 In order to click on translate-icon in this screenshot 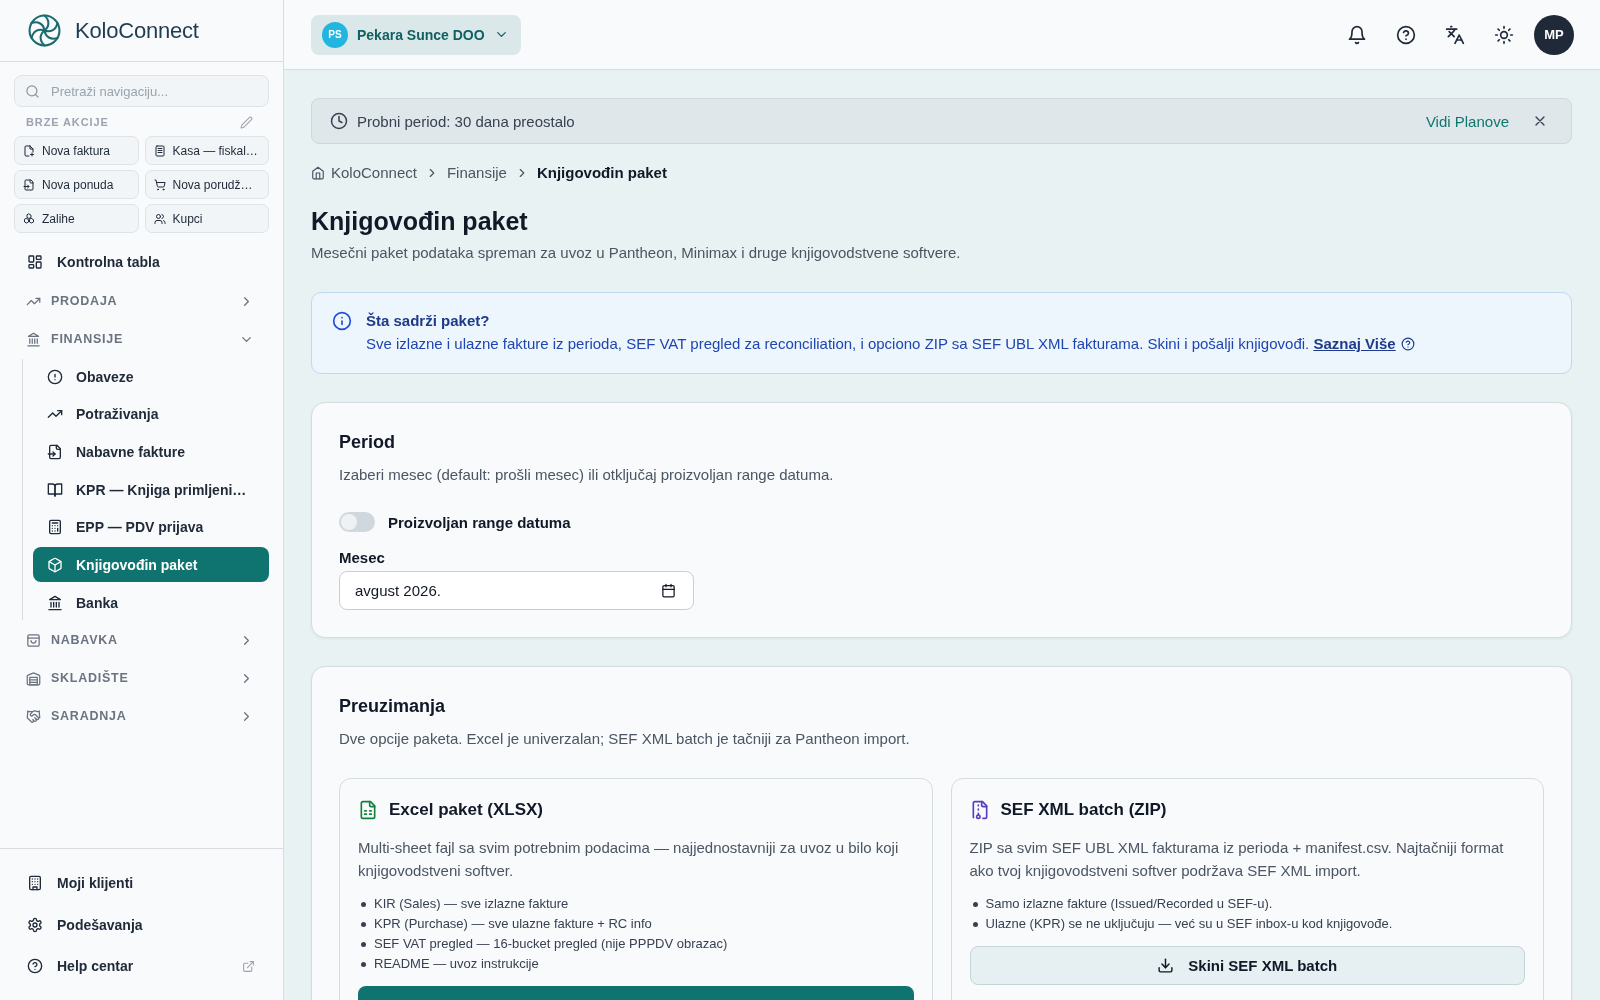, I will do `click(1454, 34)`.